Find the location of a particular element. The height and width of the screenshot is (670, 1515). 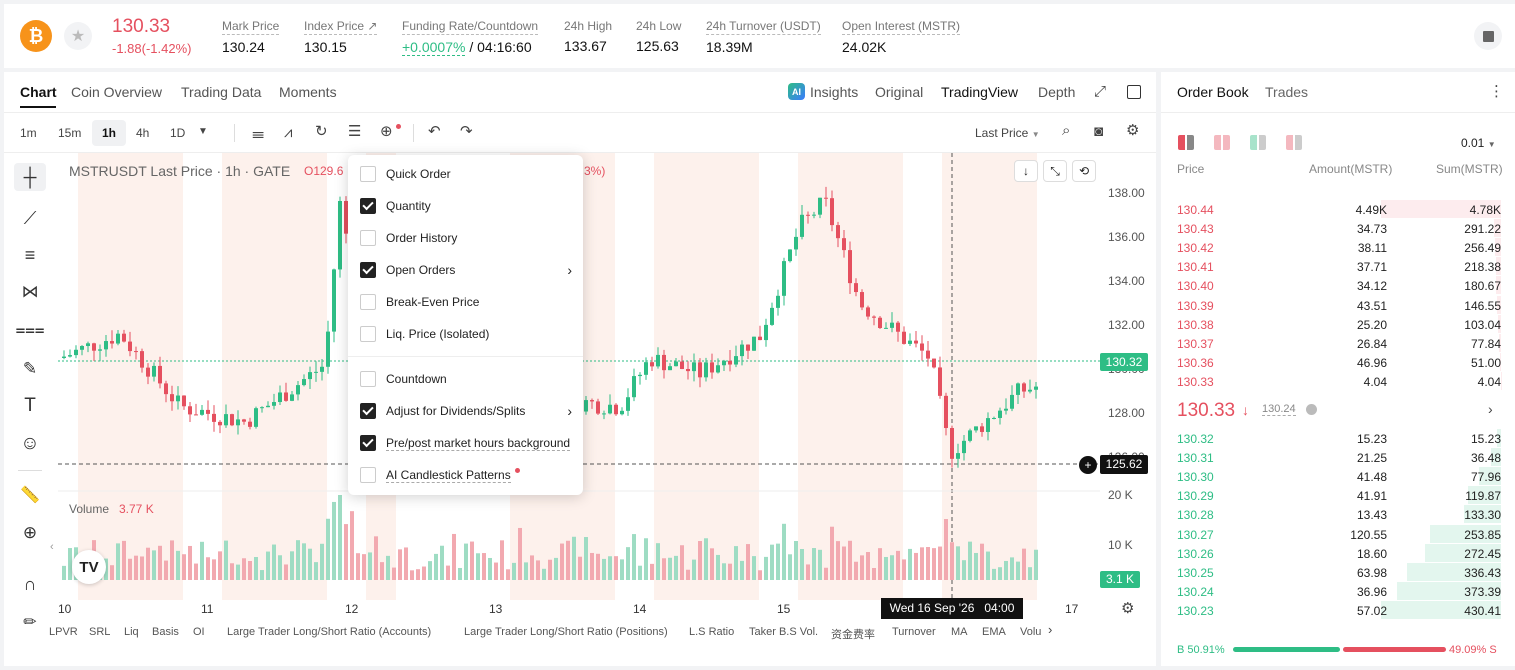

collapse-legend-button: ⤡ is located at coordinates (1055, 171).